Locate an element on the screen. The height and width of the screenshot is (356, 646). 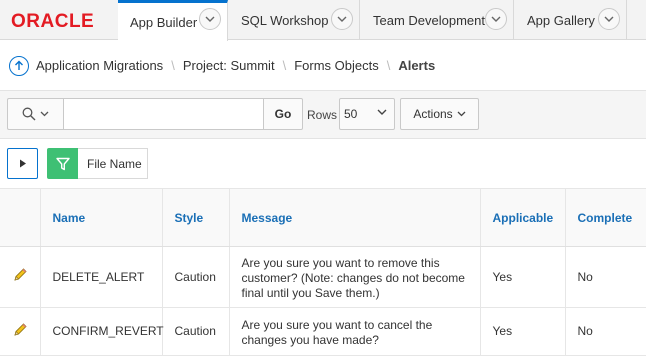
up-arrow-icon is located at coordinates (19, 65).